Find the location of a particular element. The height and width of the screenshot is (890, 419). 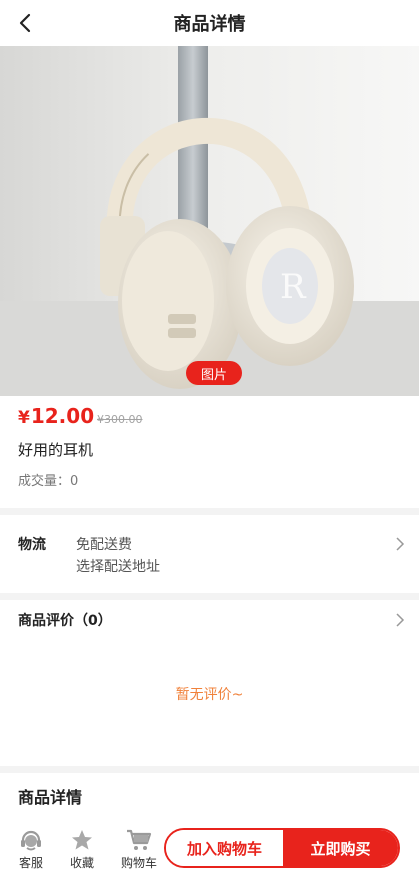

buy-now-button: 立即购买 is located at coordinates (340, 848).